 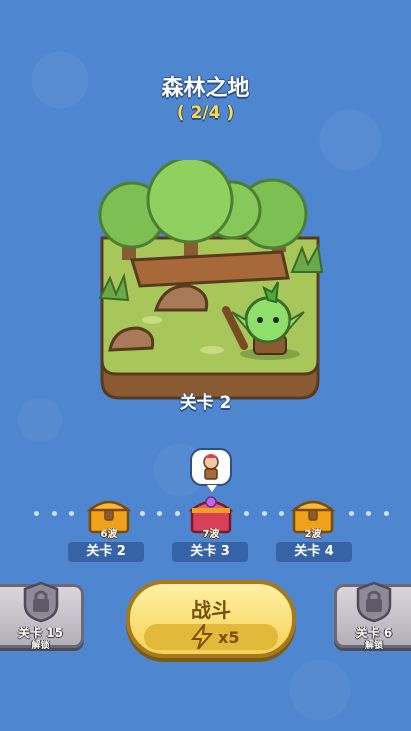 I want to click on lightning-icon, so click(x=202, y=637).